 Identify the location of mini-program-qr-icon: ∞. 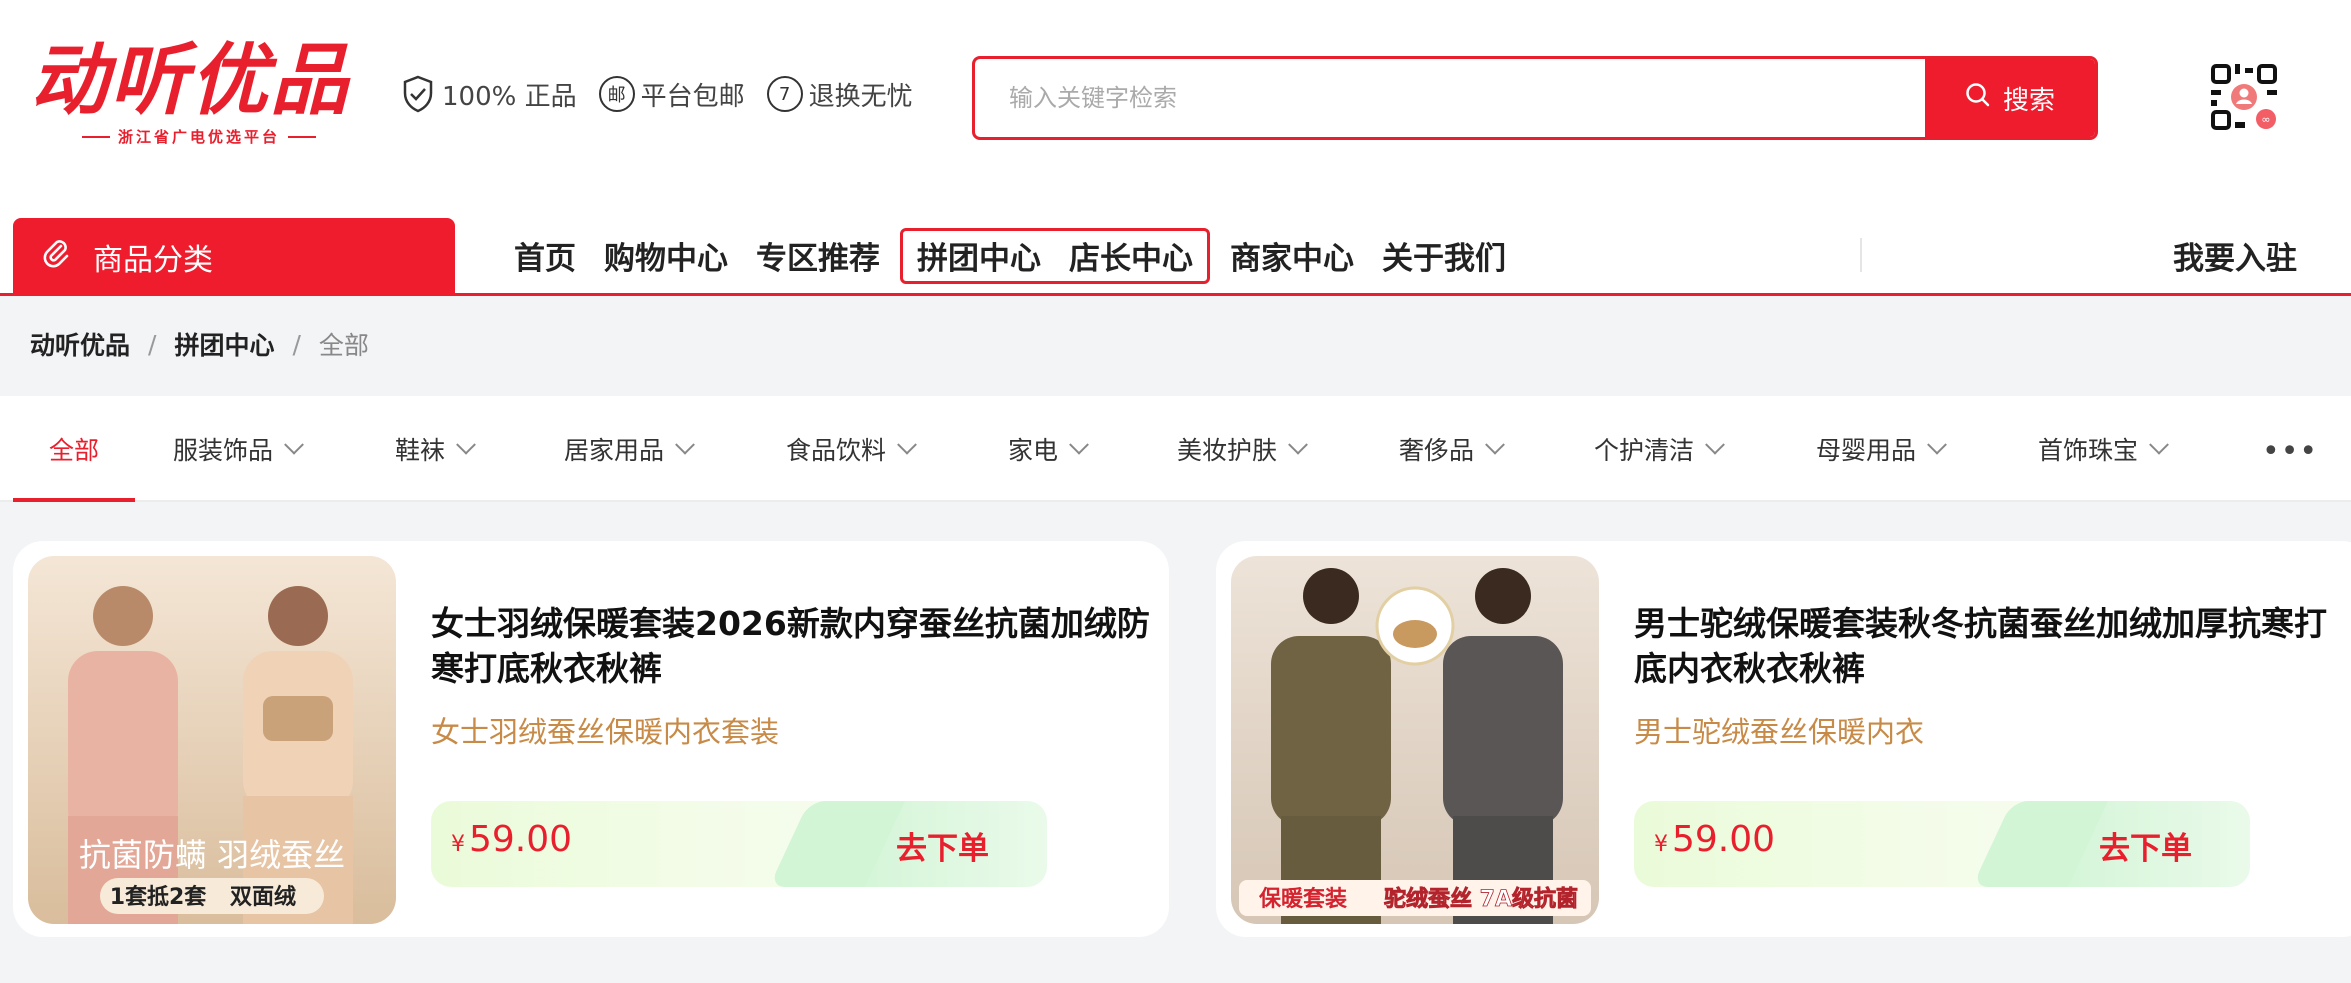
(2244, 97).